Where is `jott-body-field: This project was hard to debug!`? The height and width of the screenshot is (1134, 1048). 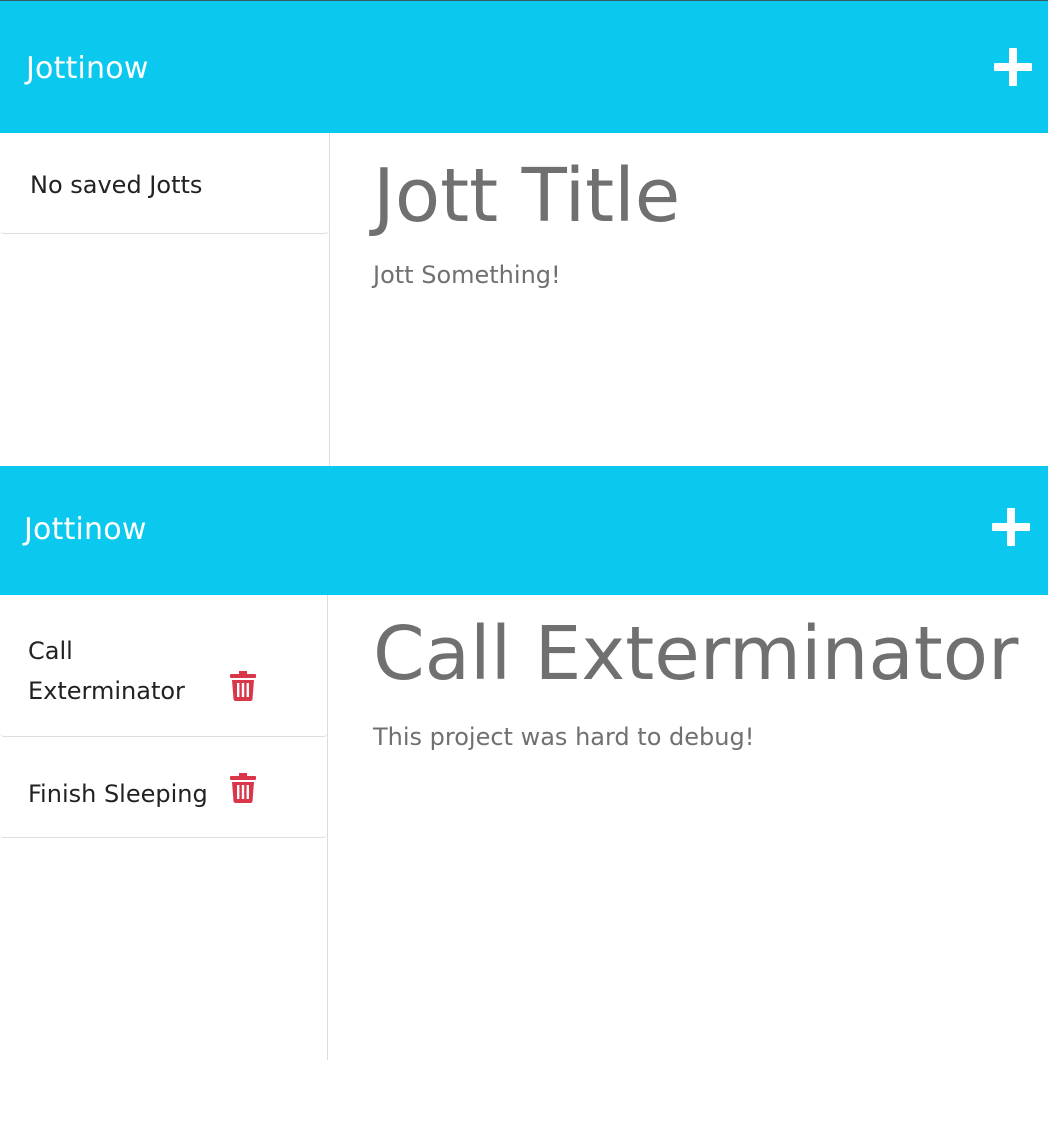 jott-body-field: This project was hard to debug! is located at coordinates (563, 737).